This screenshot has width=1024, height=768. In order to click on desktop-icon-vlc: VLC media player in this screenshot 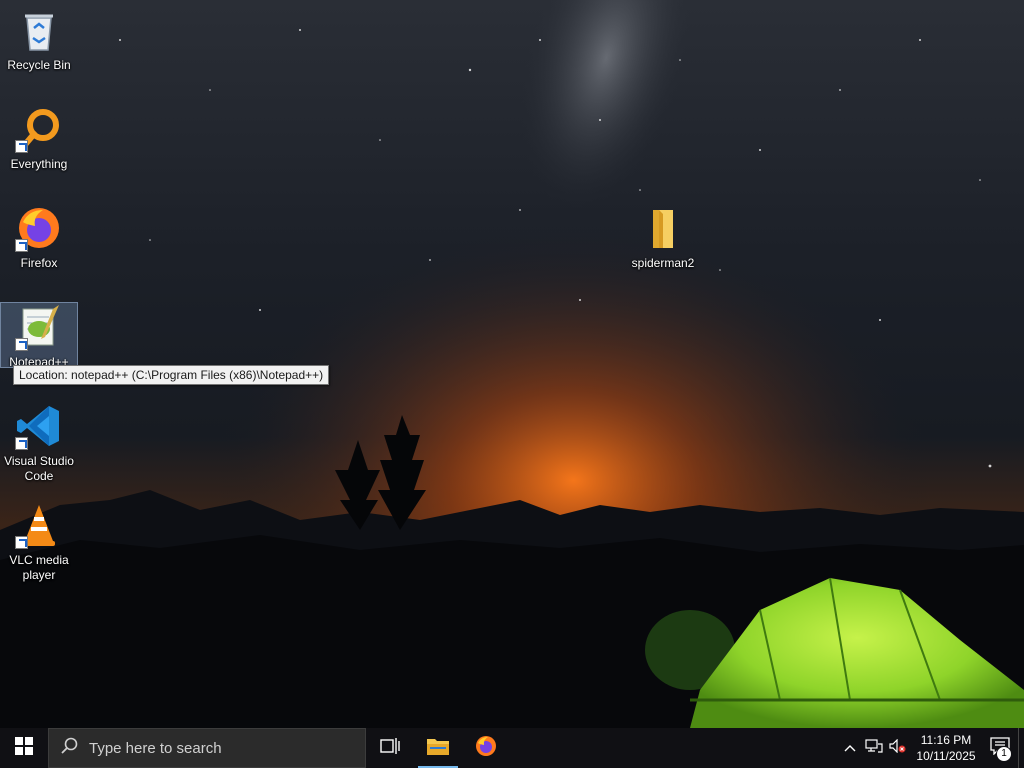, I will do `click(39, 542)`.